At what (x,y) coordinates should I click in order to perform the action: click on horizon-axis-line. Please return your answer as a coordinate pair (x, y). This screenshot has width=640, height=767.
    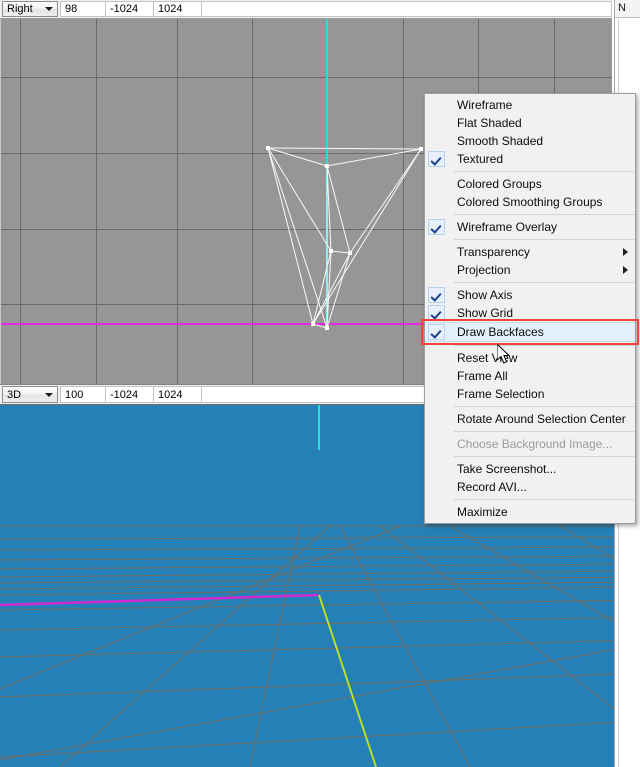
    Looking at the image, I should click on (159, 600).